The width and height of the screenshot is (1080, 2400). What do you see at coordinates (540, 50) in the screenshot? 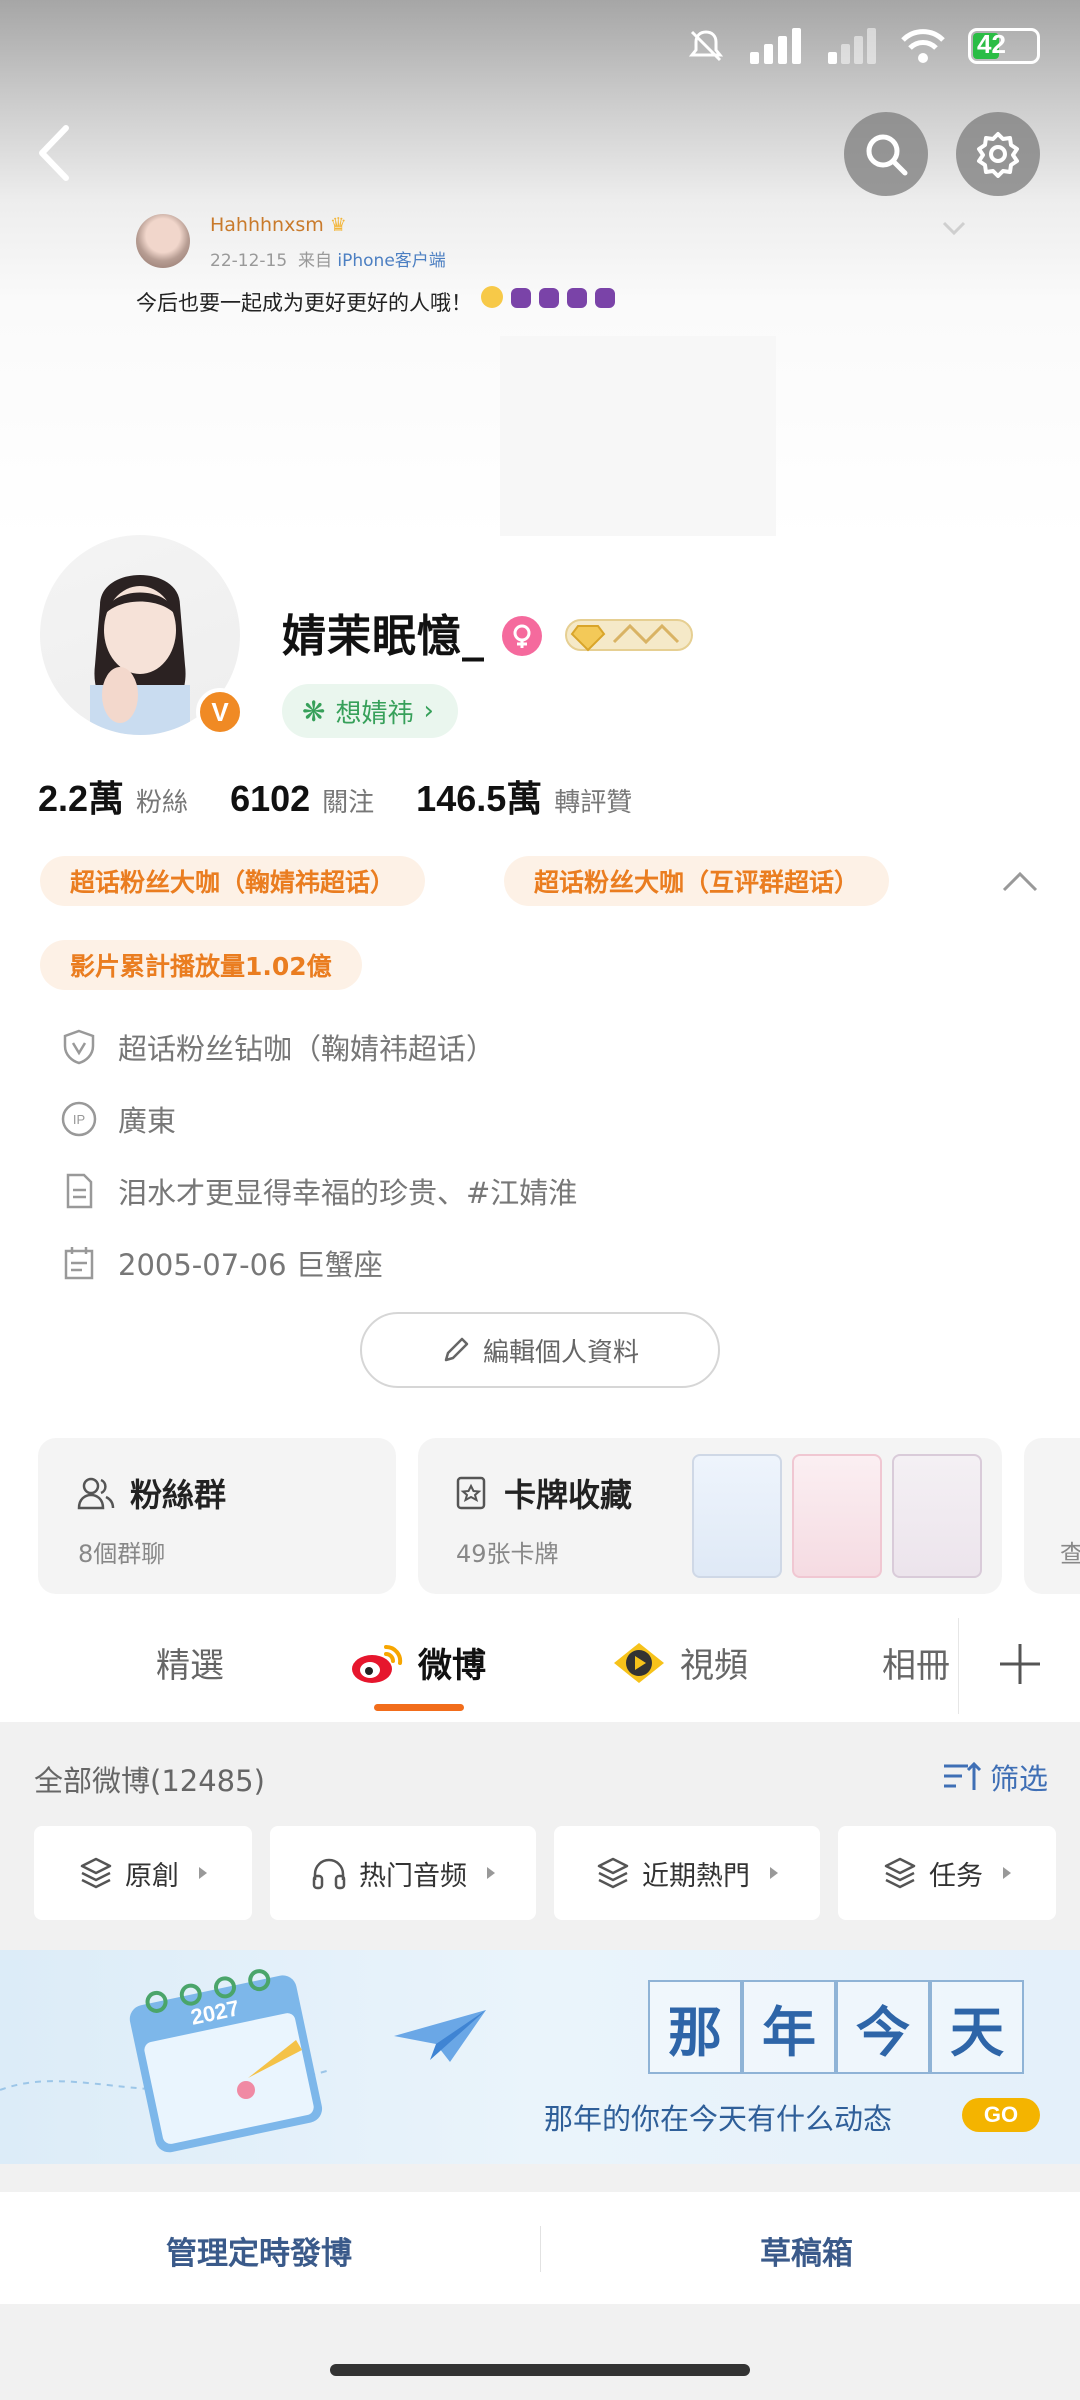
I see `status-bar: 42` at bounding box center [540, 50].